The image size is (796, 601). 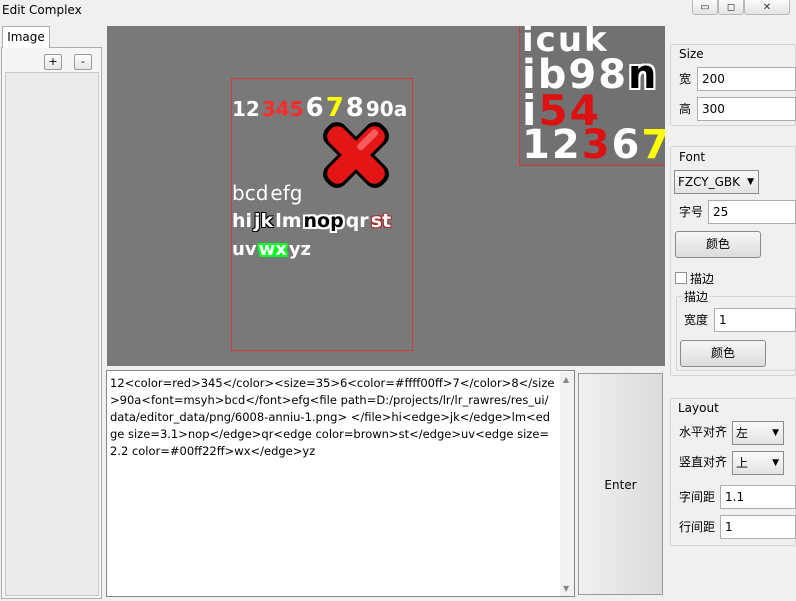 What do you see at coordinates (691, 54) in the screenshot?
I see `size-group-title: Size` at bounding box center [691, 54].